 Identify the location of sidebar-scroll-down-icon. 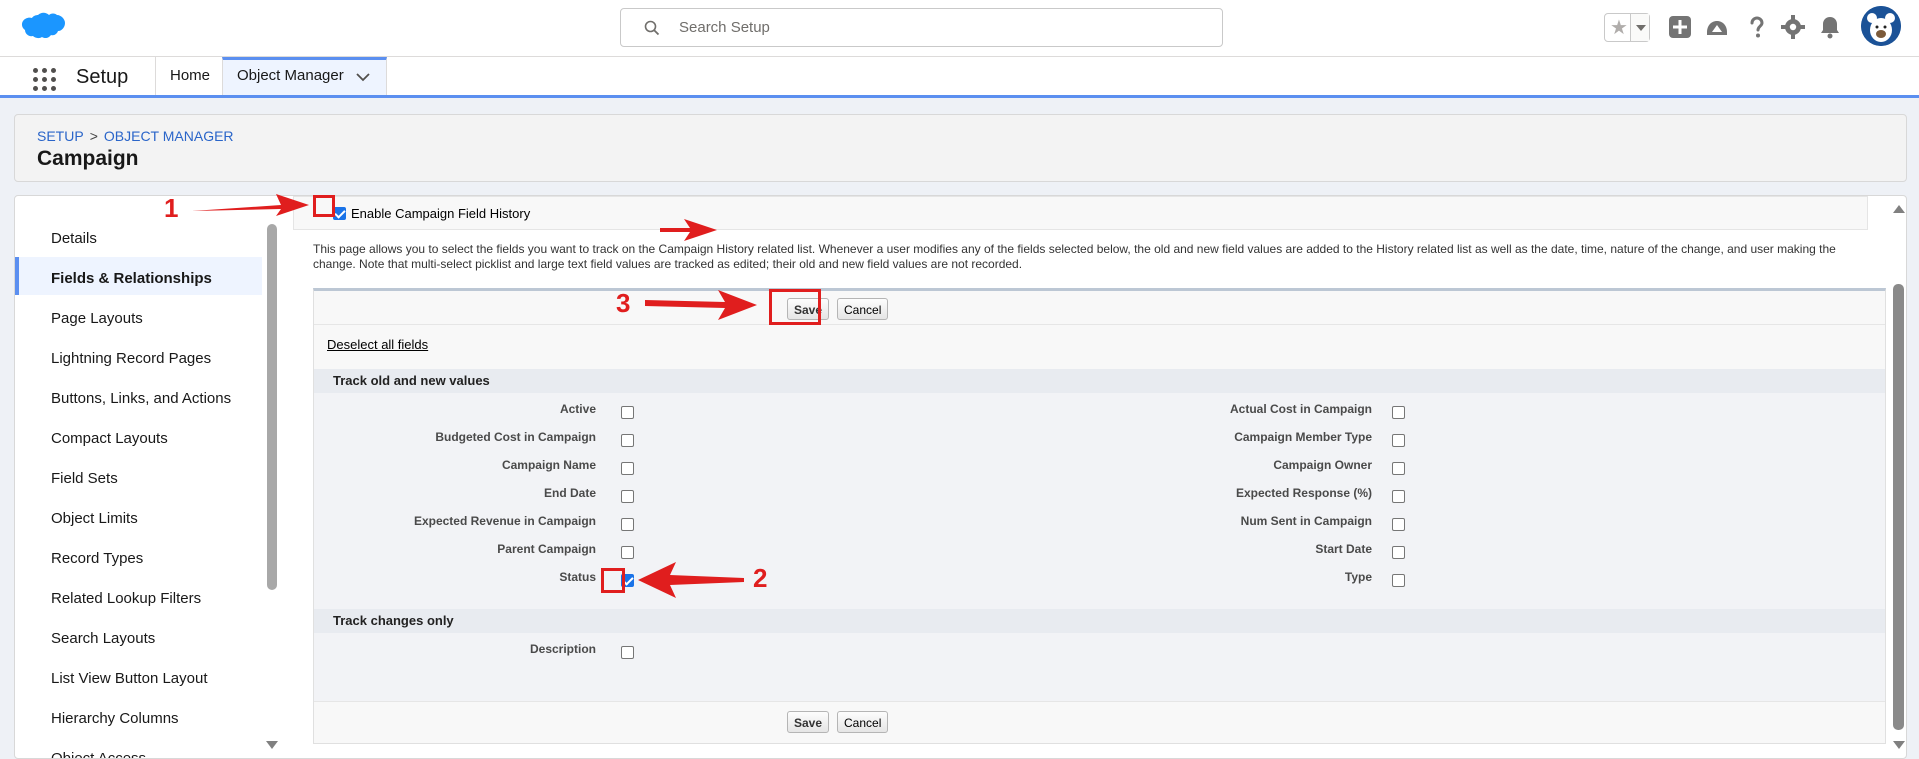
(272, 745).